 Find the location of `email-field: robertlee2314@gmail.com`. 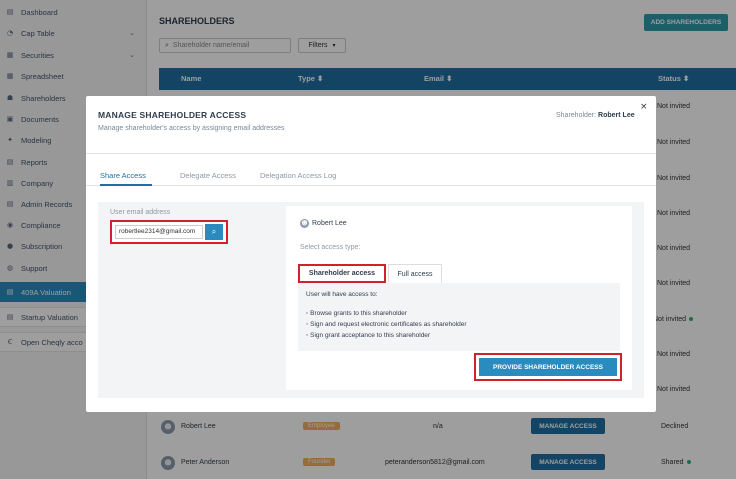

email-field: robertlee2314@gmail.com is located at coordinates (159, 232).